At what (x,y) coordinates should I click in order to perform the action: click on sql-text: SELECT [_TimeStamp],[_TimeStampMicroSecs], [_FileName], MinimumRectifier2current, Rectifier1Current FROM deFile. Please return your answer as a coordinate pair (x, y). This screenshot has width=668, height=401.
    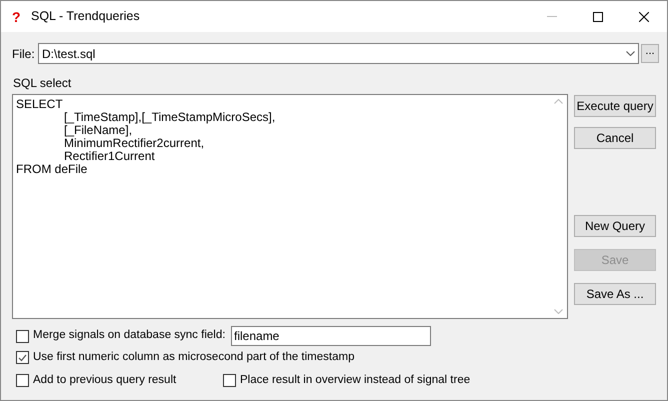
    Looking at the image, I should click on (145, 137).